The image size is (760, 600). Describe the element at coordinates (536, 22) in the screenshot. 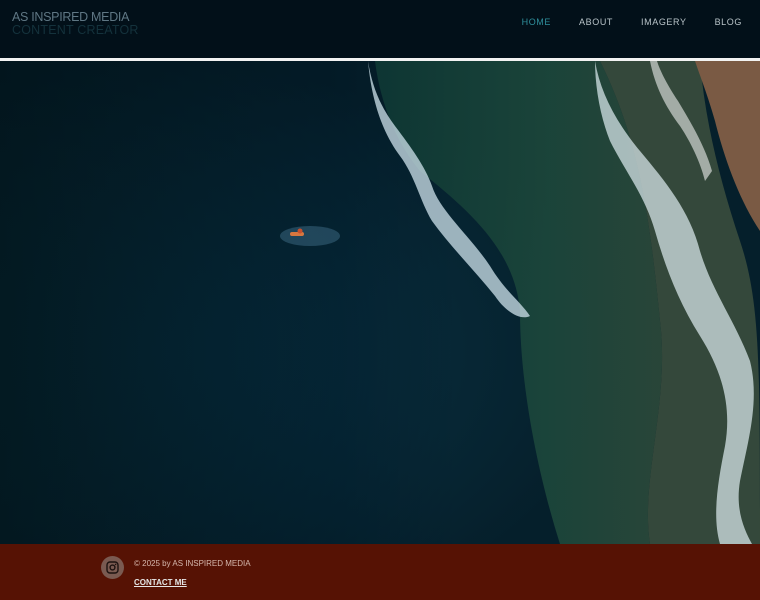

I see `nav-item-home: HOME` at that location.